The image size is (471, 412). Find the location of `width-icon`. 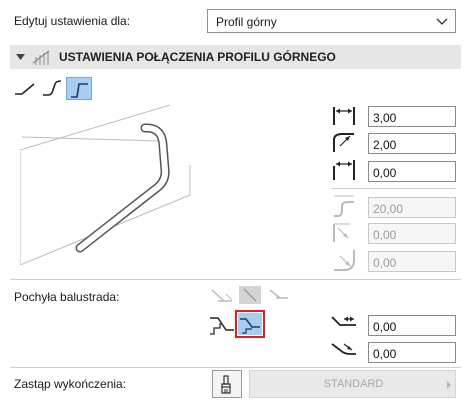

width-icon is located at coordinates (344, 116).